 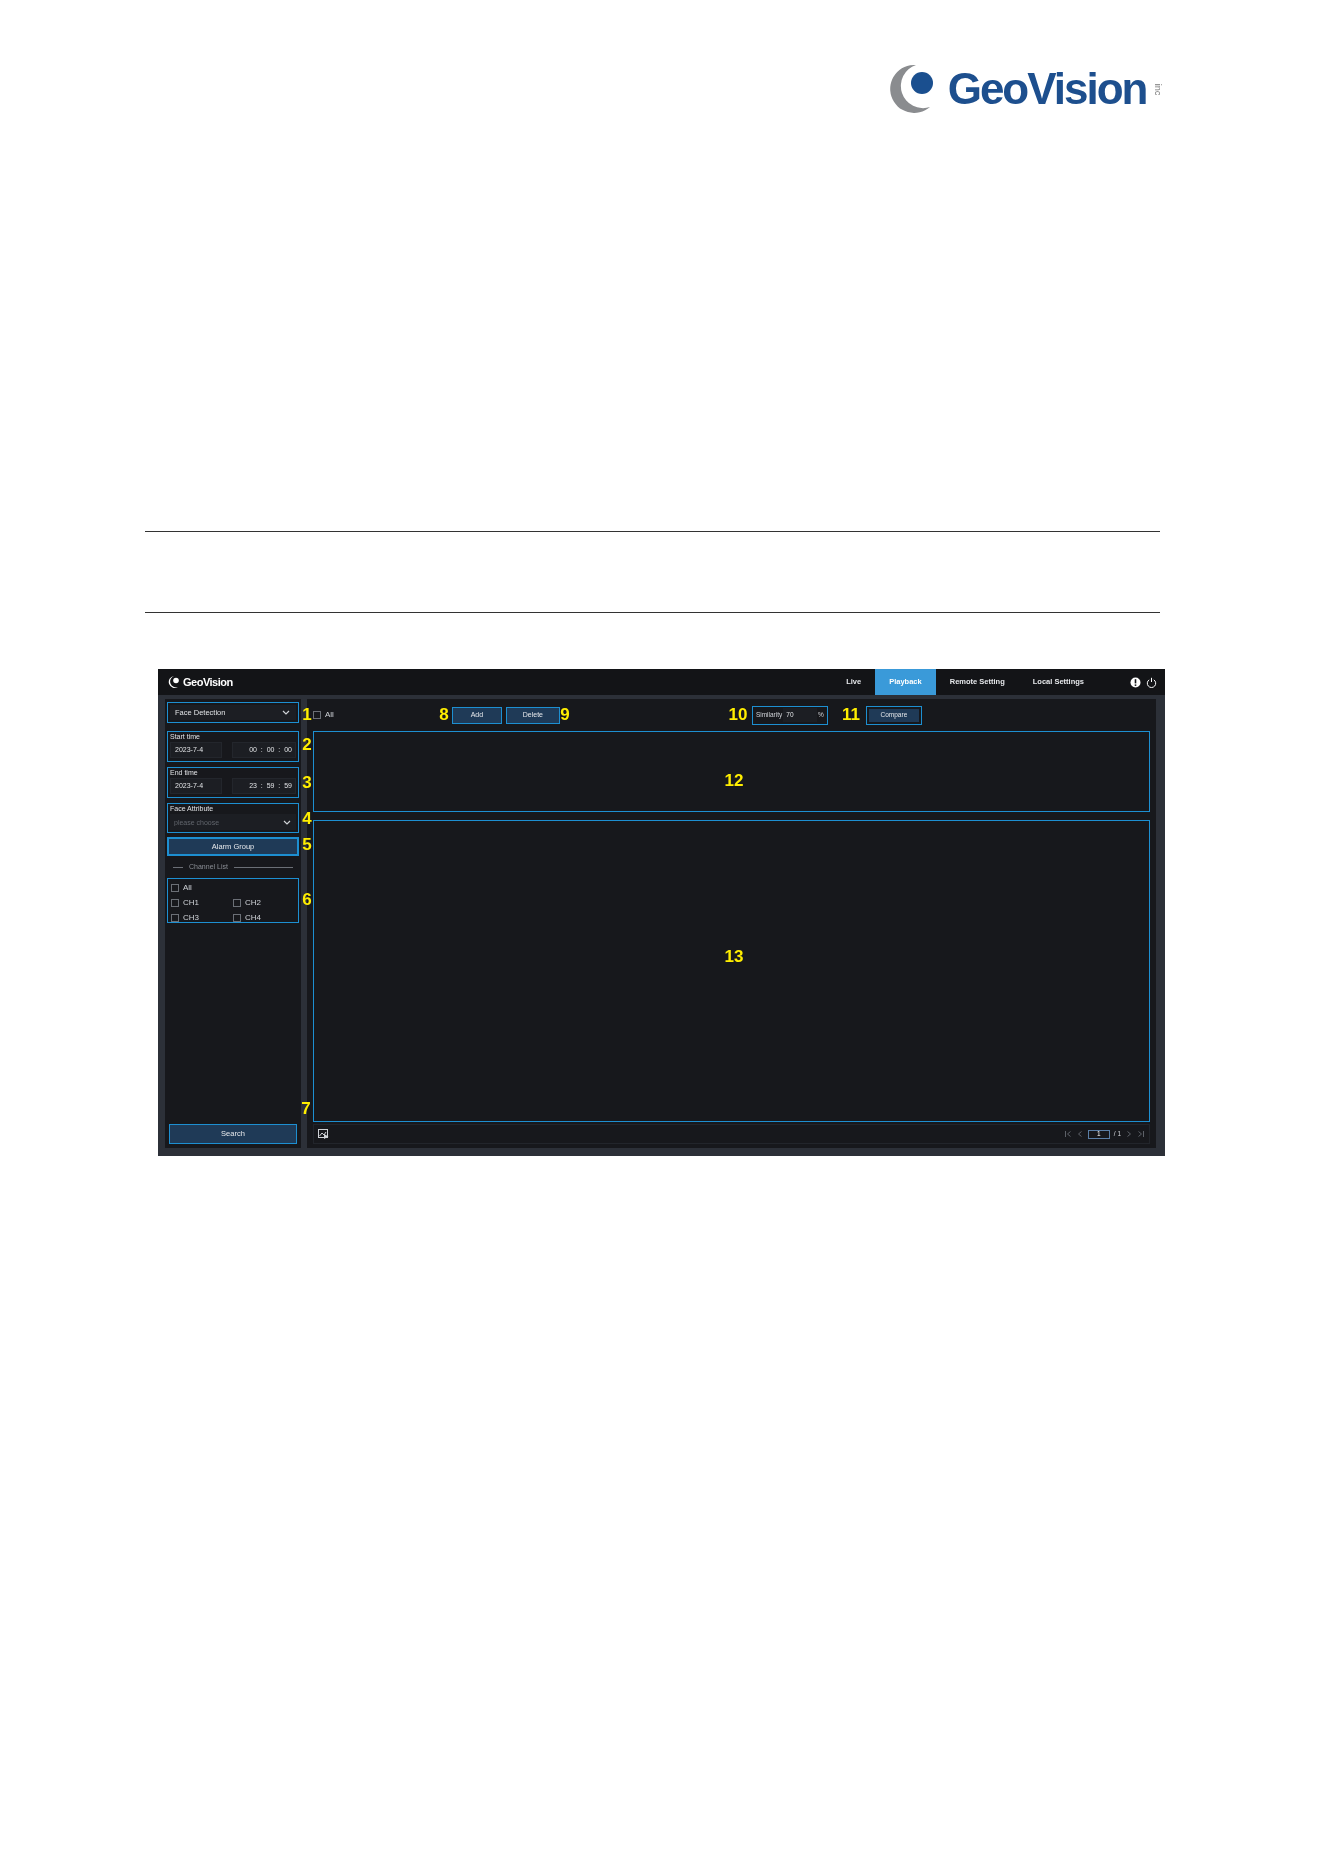 What do you see at coordinates (191, 917) in the screenshot?
I see `checkbox-label: CH3` at bounding box center [191, 917].